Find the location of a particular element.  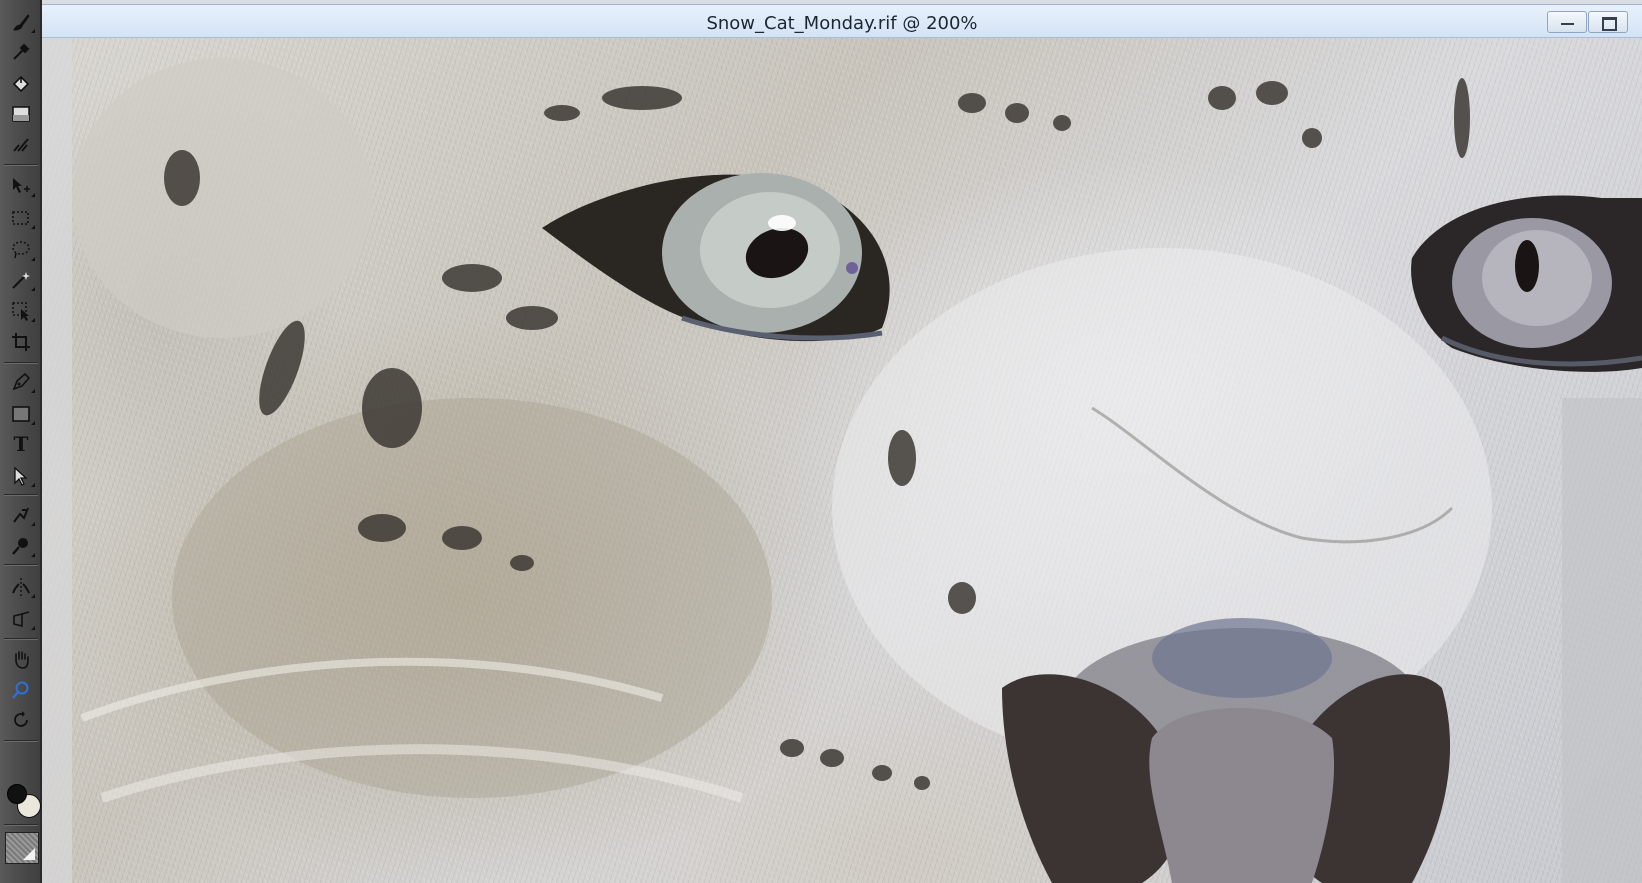

rotate-page-icon is located at coordinates (21, 719).